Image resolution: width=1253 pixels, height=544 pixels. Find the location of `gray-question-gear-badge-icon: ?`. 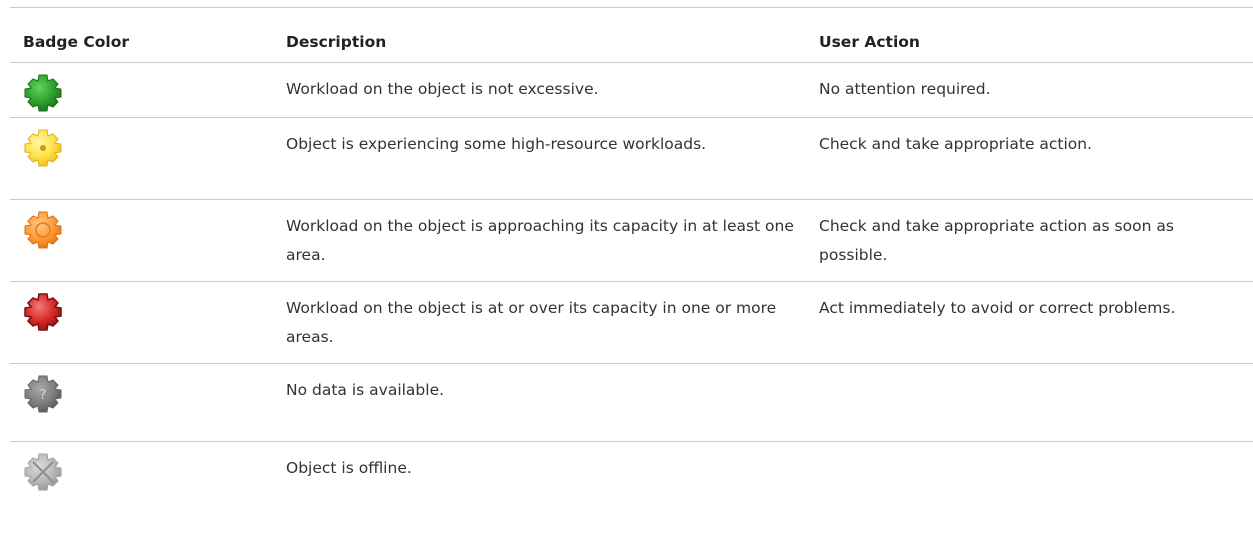

gray-question-gear-badge-icon: ? is located at coordinates (43, 394).